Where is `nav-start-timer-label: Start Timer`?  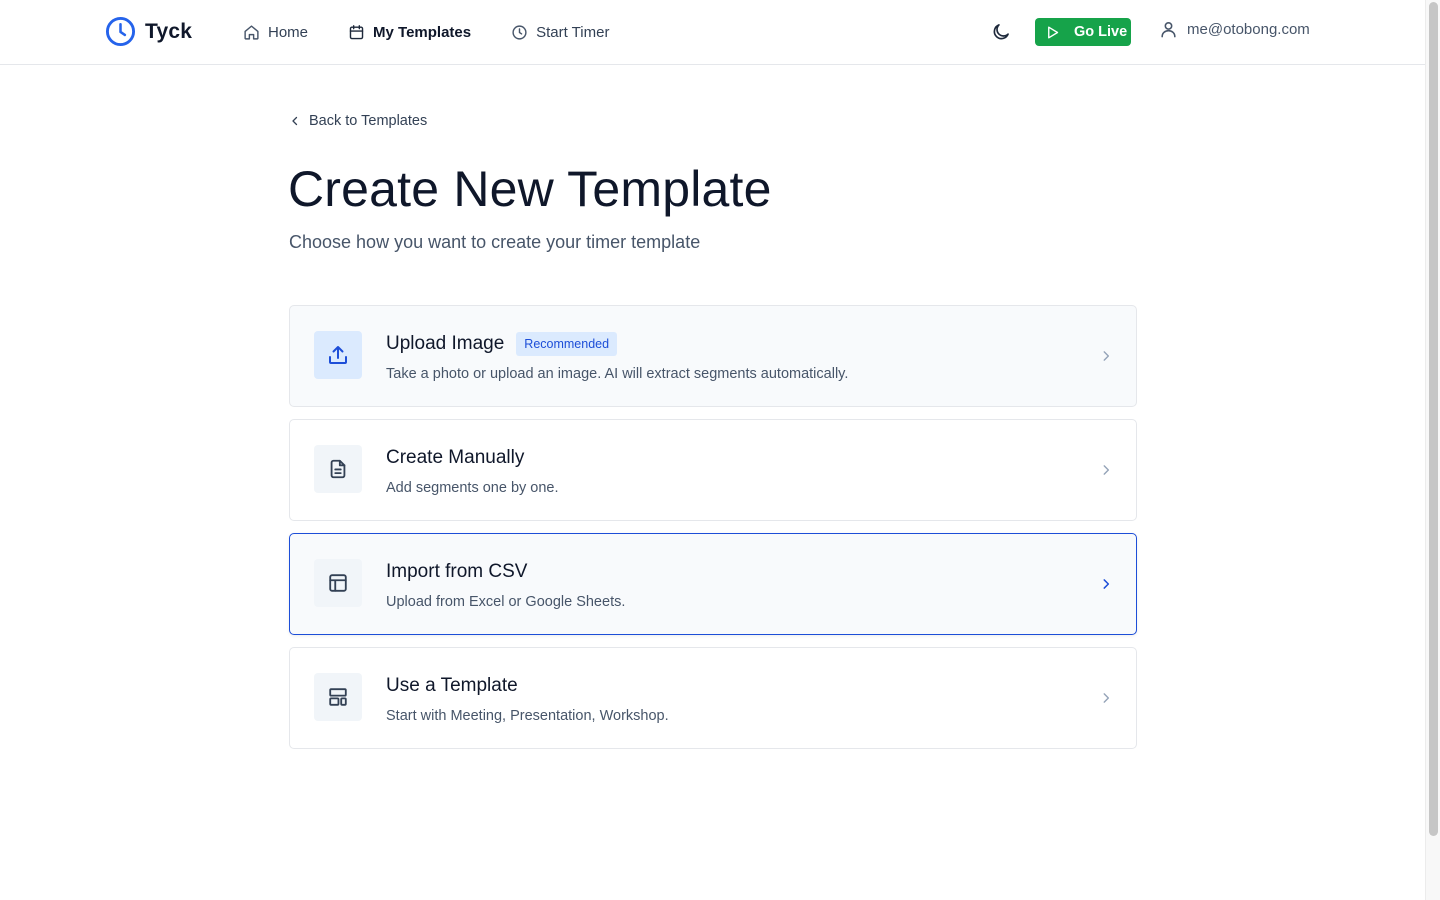
nav-start-timer-label: Start Timer is located at coordinates (573, 32).